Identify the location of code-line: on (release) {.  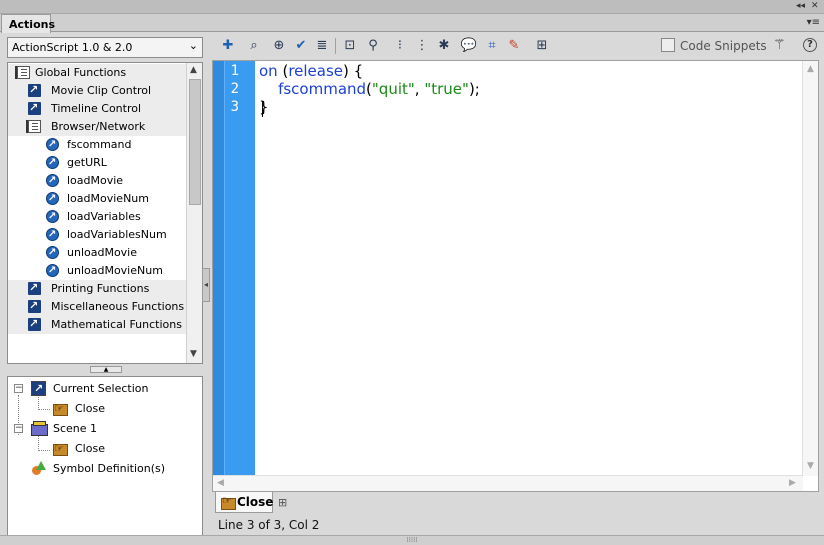
(311, 71).